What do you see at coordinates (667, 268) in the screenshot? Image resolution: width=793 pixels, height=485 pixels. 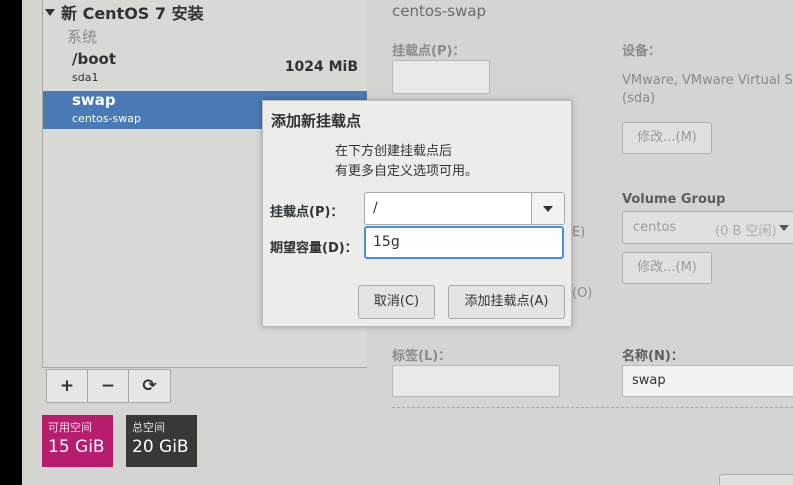 I see `modify-volume-group-button: 修改...(M)` at bounding box center [667, 268].